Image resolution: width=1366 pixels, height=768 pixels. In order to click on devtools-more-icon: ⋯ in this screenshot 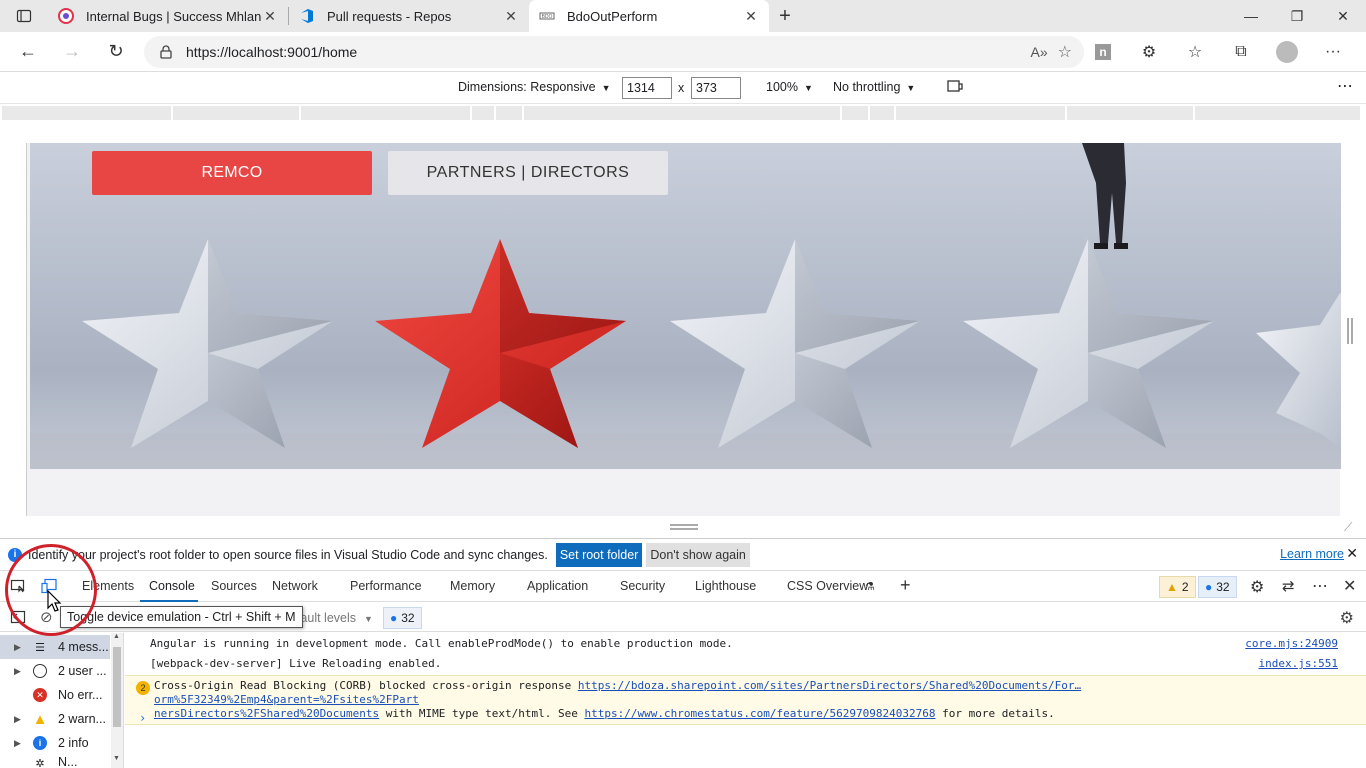, I will do `click(1320, 586)`.